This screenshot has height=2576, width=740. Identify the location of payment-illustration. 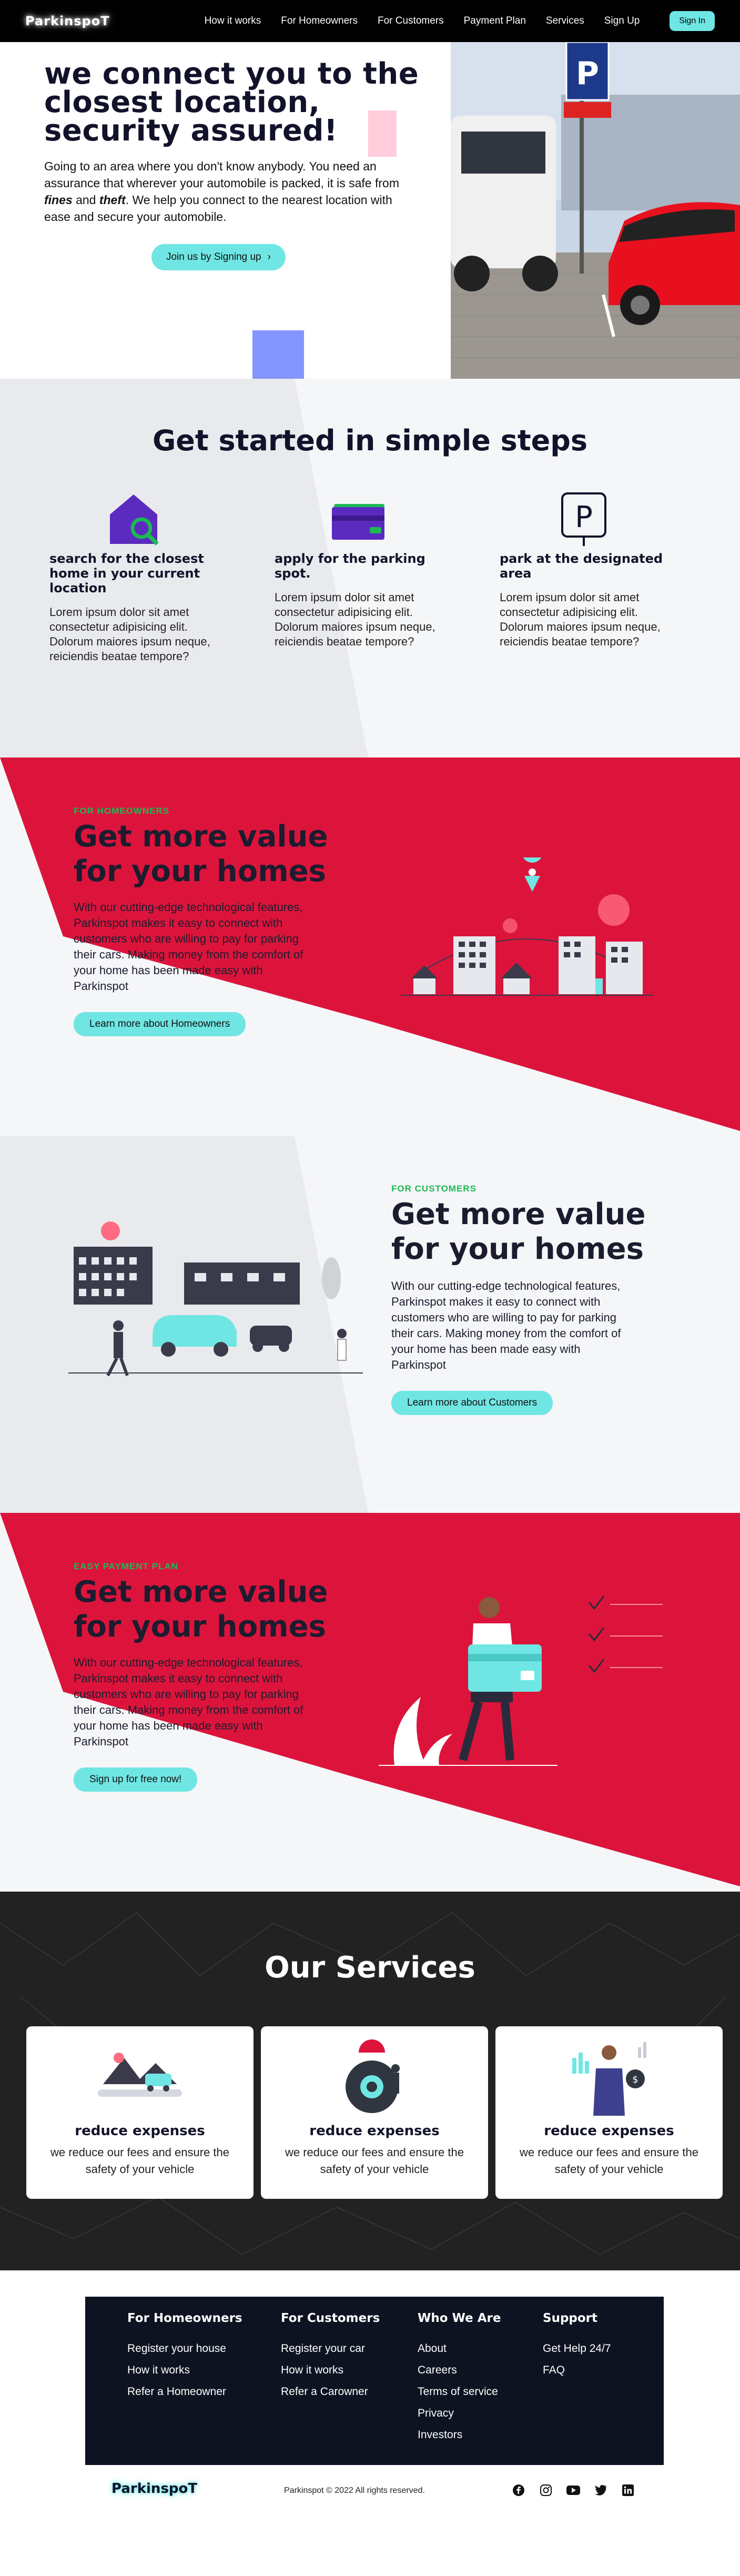
(521, 1680).